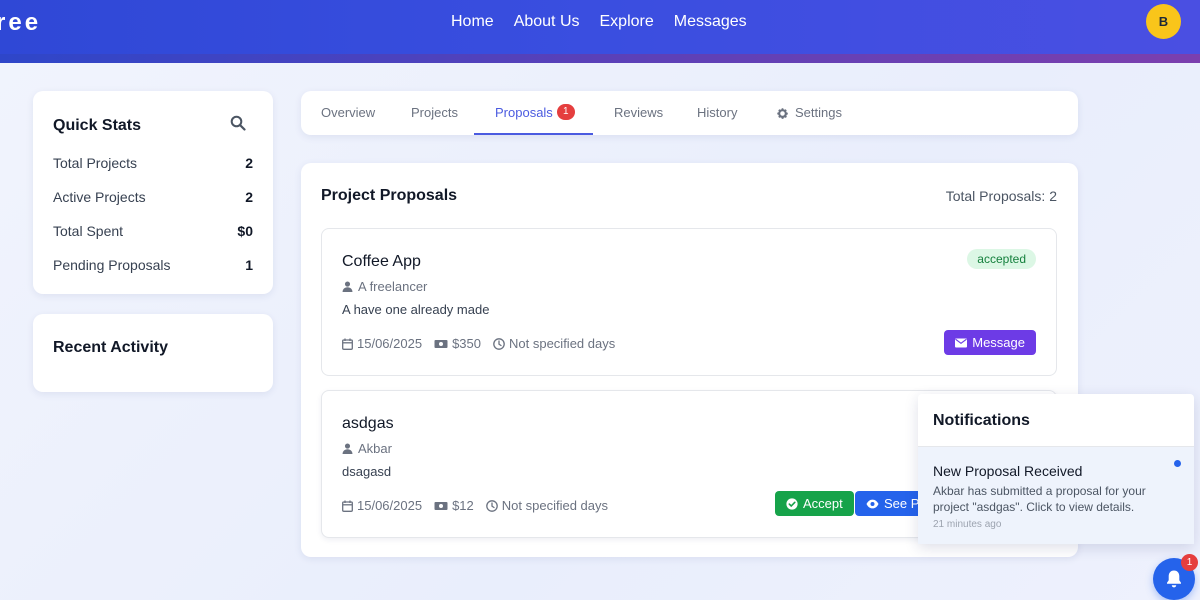 The width and height of the screenshot is (1200, 600). What do you see at coordinates (368, 423) in the screenshot?
I see `proposal-title: asdgas` at bounding box center [368, 423].